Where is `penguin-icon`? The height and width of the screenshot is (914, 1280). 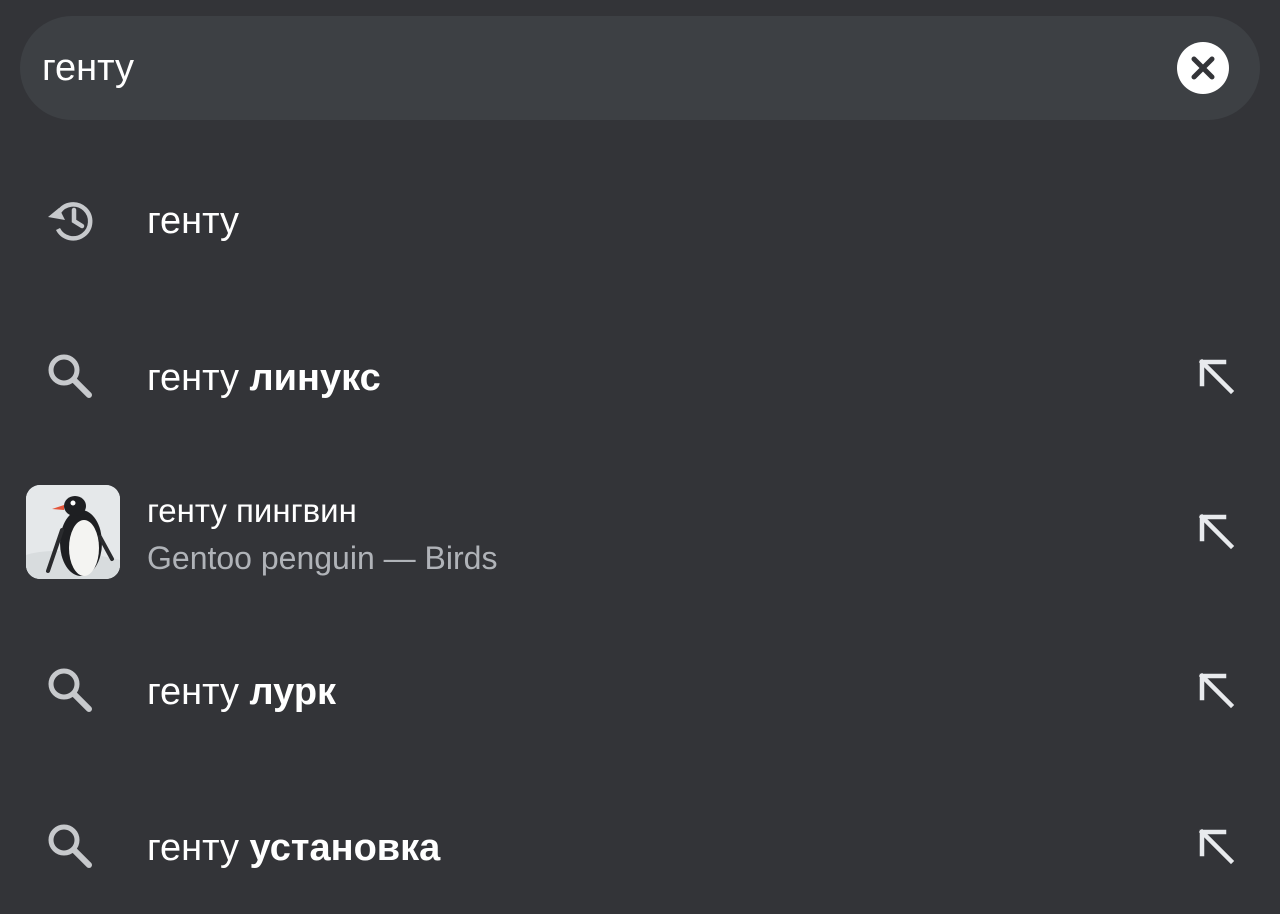
penguin-icon is located at coordinates (73, 532).